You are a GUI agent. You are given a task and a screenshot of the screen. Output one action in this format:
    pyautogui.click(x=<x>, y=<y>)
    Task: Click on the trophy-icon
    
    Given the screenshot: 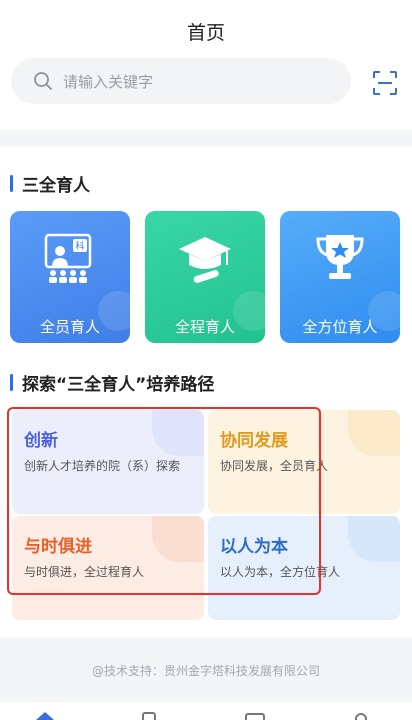 What is the action you would take?
    pyautogui.click(x=340, y=257)
    